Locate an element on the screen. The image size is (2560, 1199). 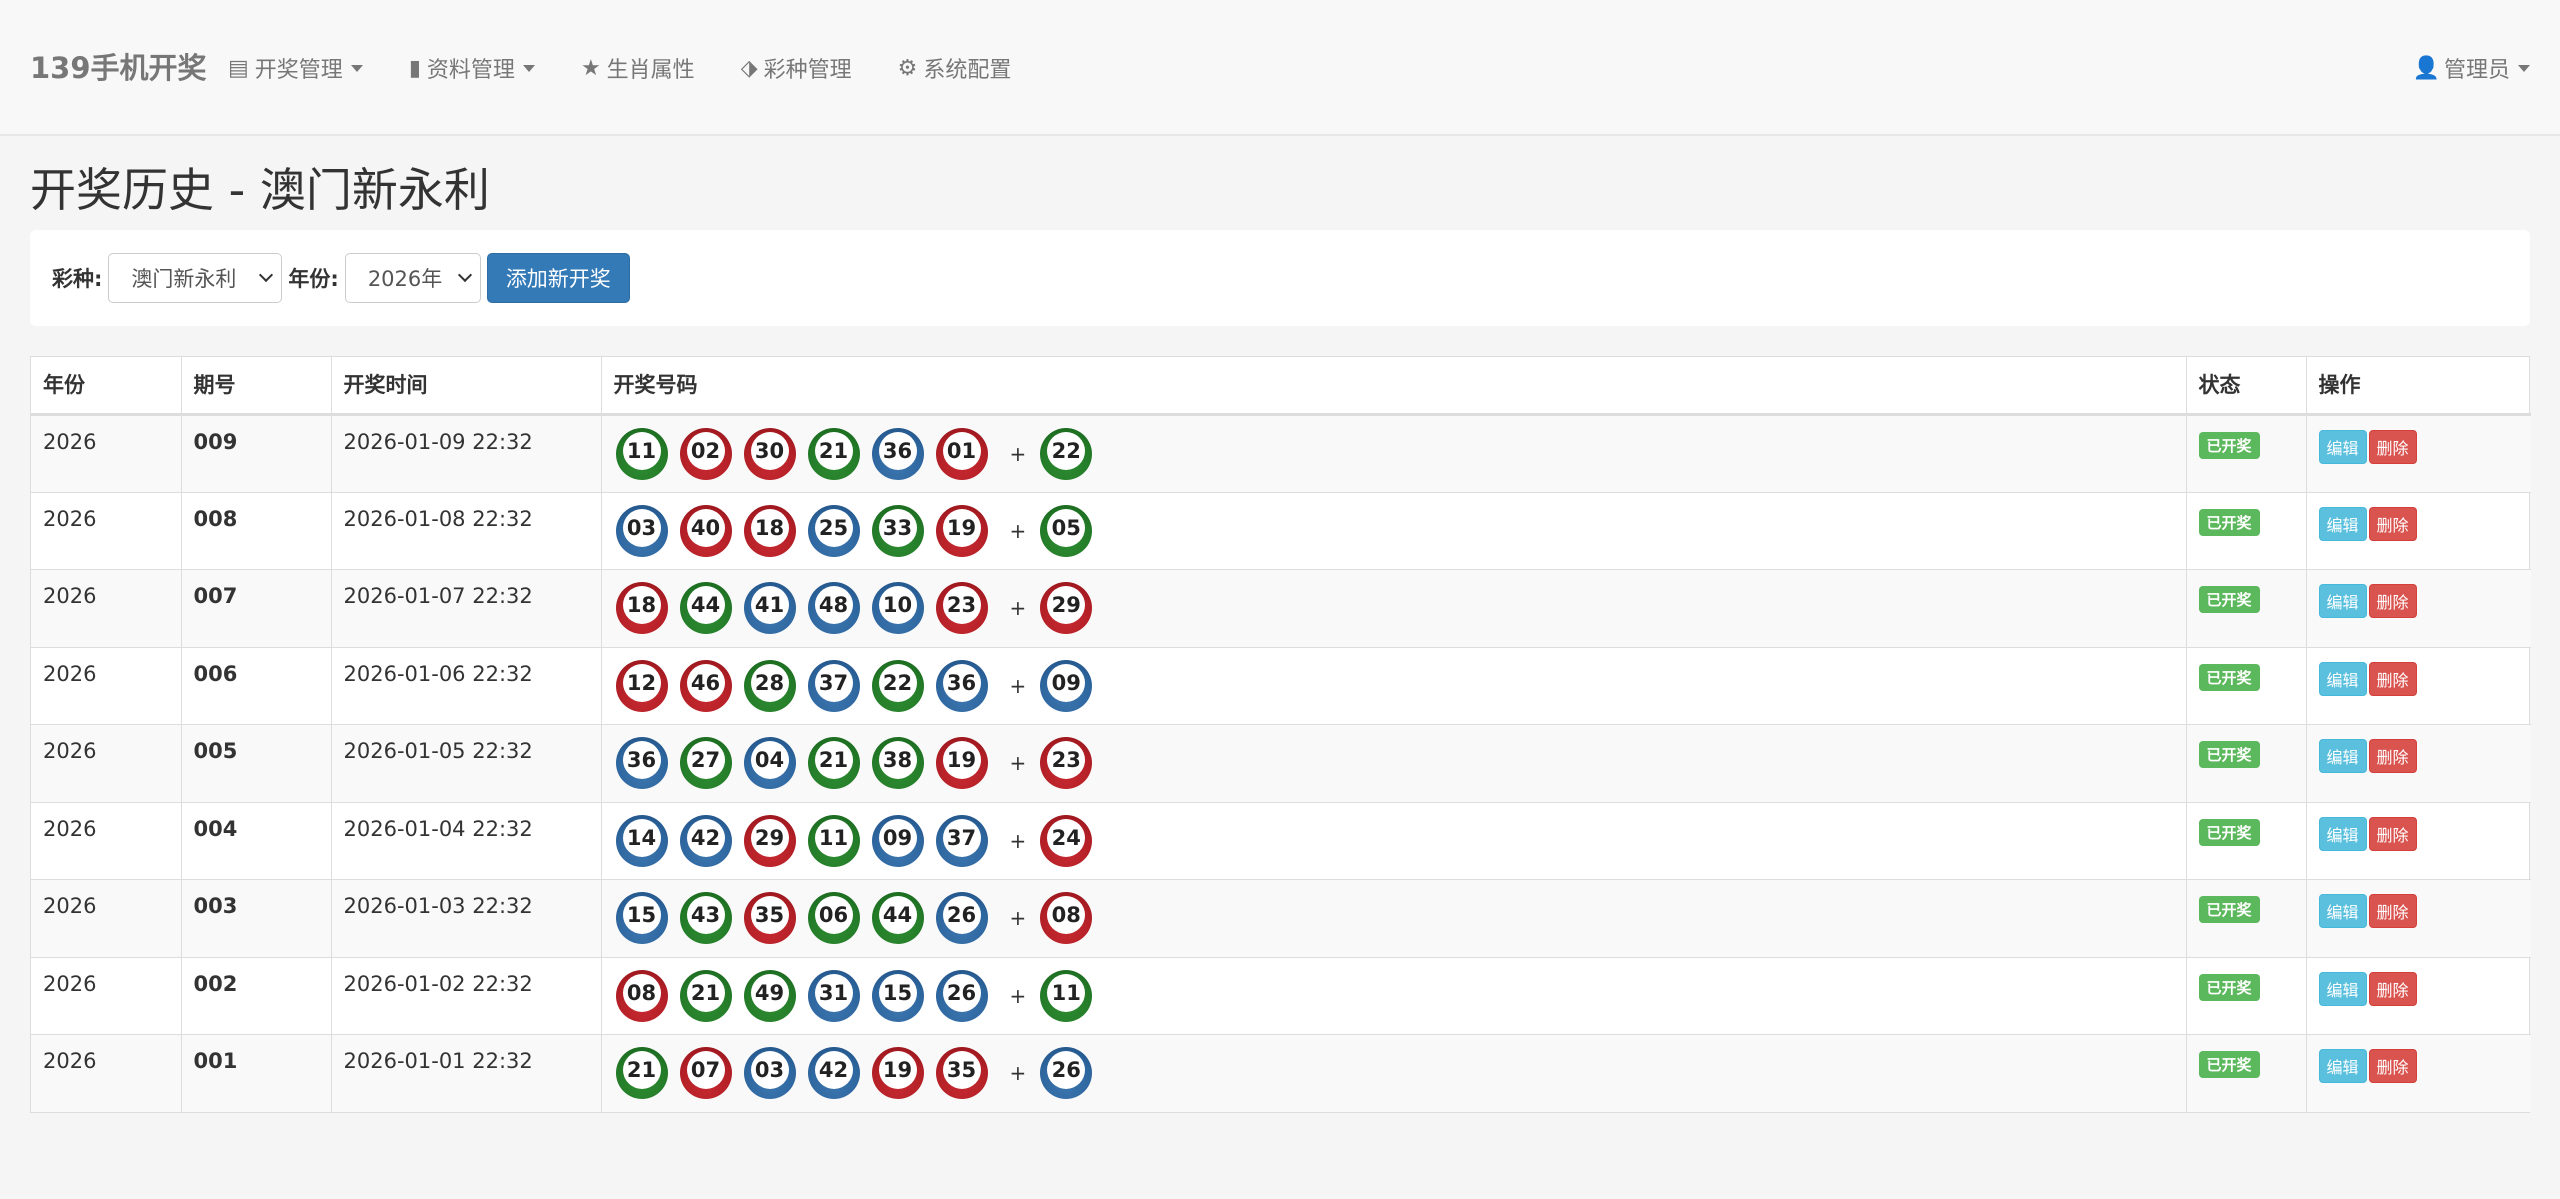
number-ball: 48 is located at coordinates (833, 608).